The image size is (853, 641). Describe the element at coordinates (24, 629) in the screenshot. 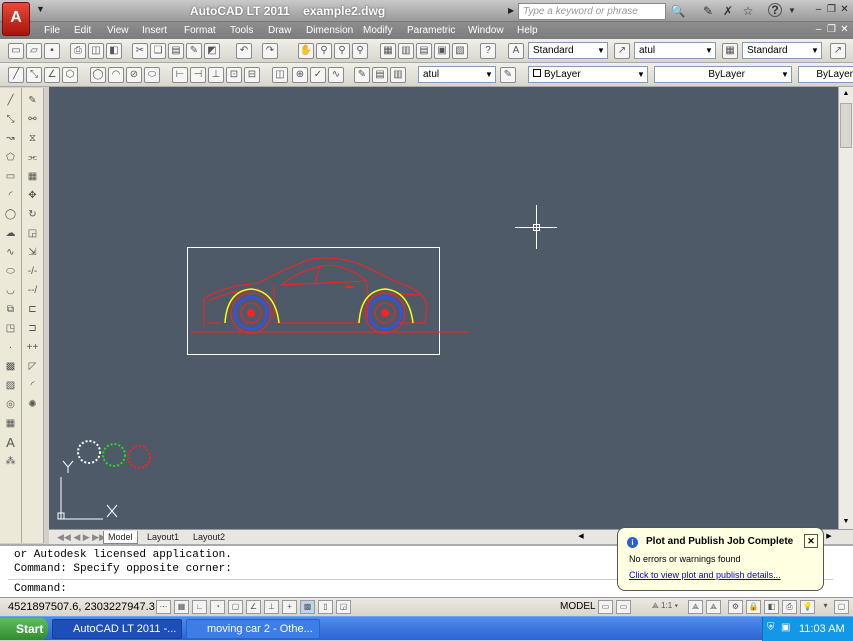

I see `start-button: Start` at that location.